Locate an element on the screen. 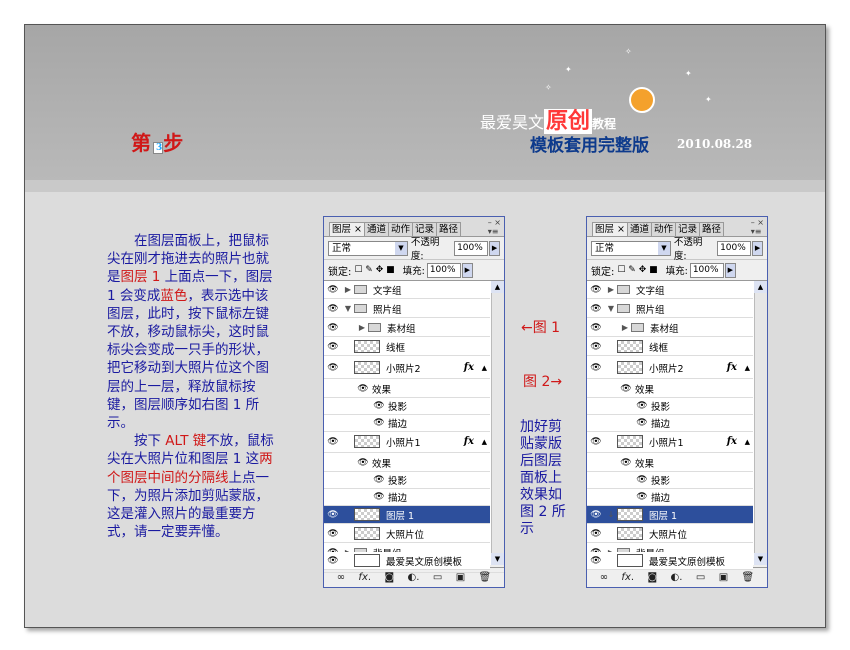  link-icon: ∞ is located at coordinates (341, 577).